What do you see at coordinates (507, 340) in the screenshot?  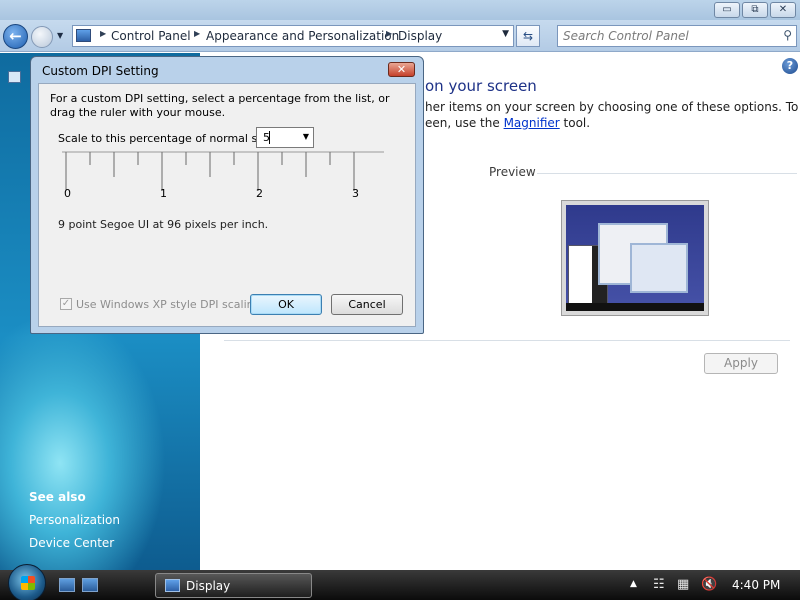 I see `content-divider` at bounding box center [507, 340].